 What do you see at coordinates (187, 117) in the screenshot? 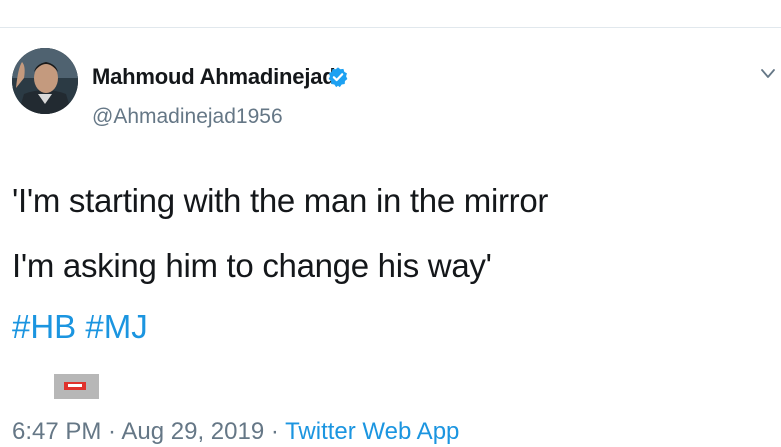
I see `author-handle: @Ahmadinejad1956` at bounding box center [187, 117].